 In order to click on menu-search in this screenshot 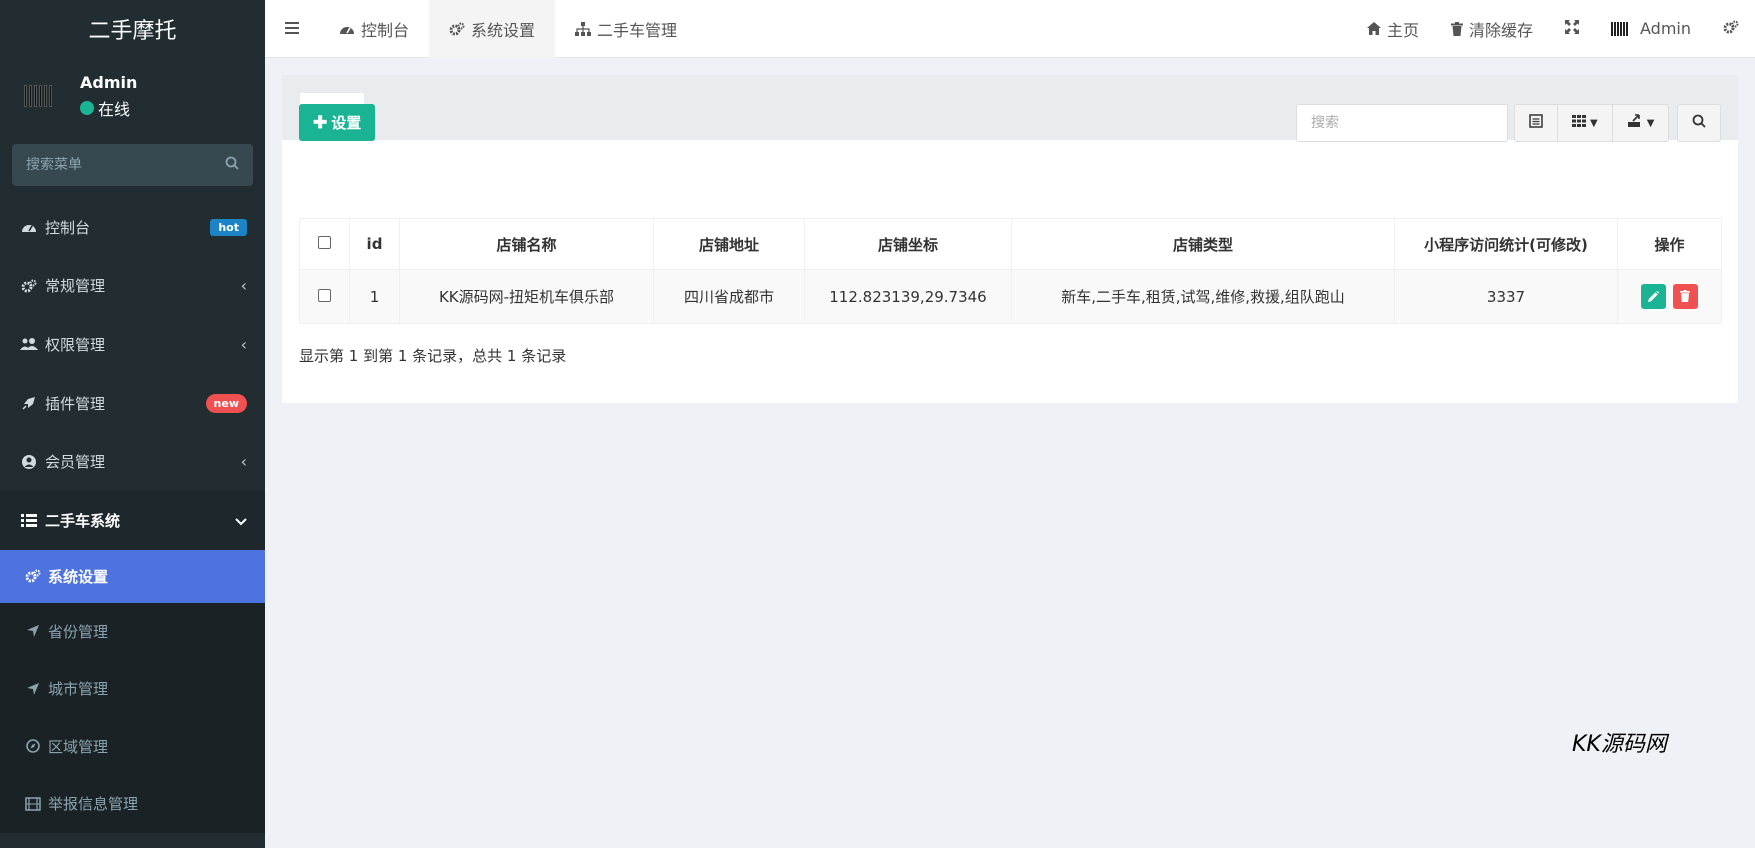, I will do `click(132, 165)`.